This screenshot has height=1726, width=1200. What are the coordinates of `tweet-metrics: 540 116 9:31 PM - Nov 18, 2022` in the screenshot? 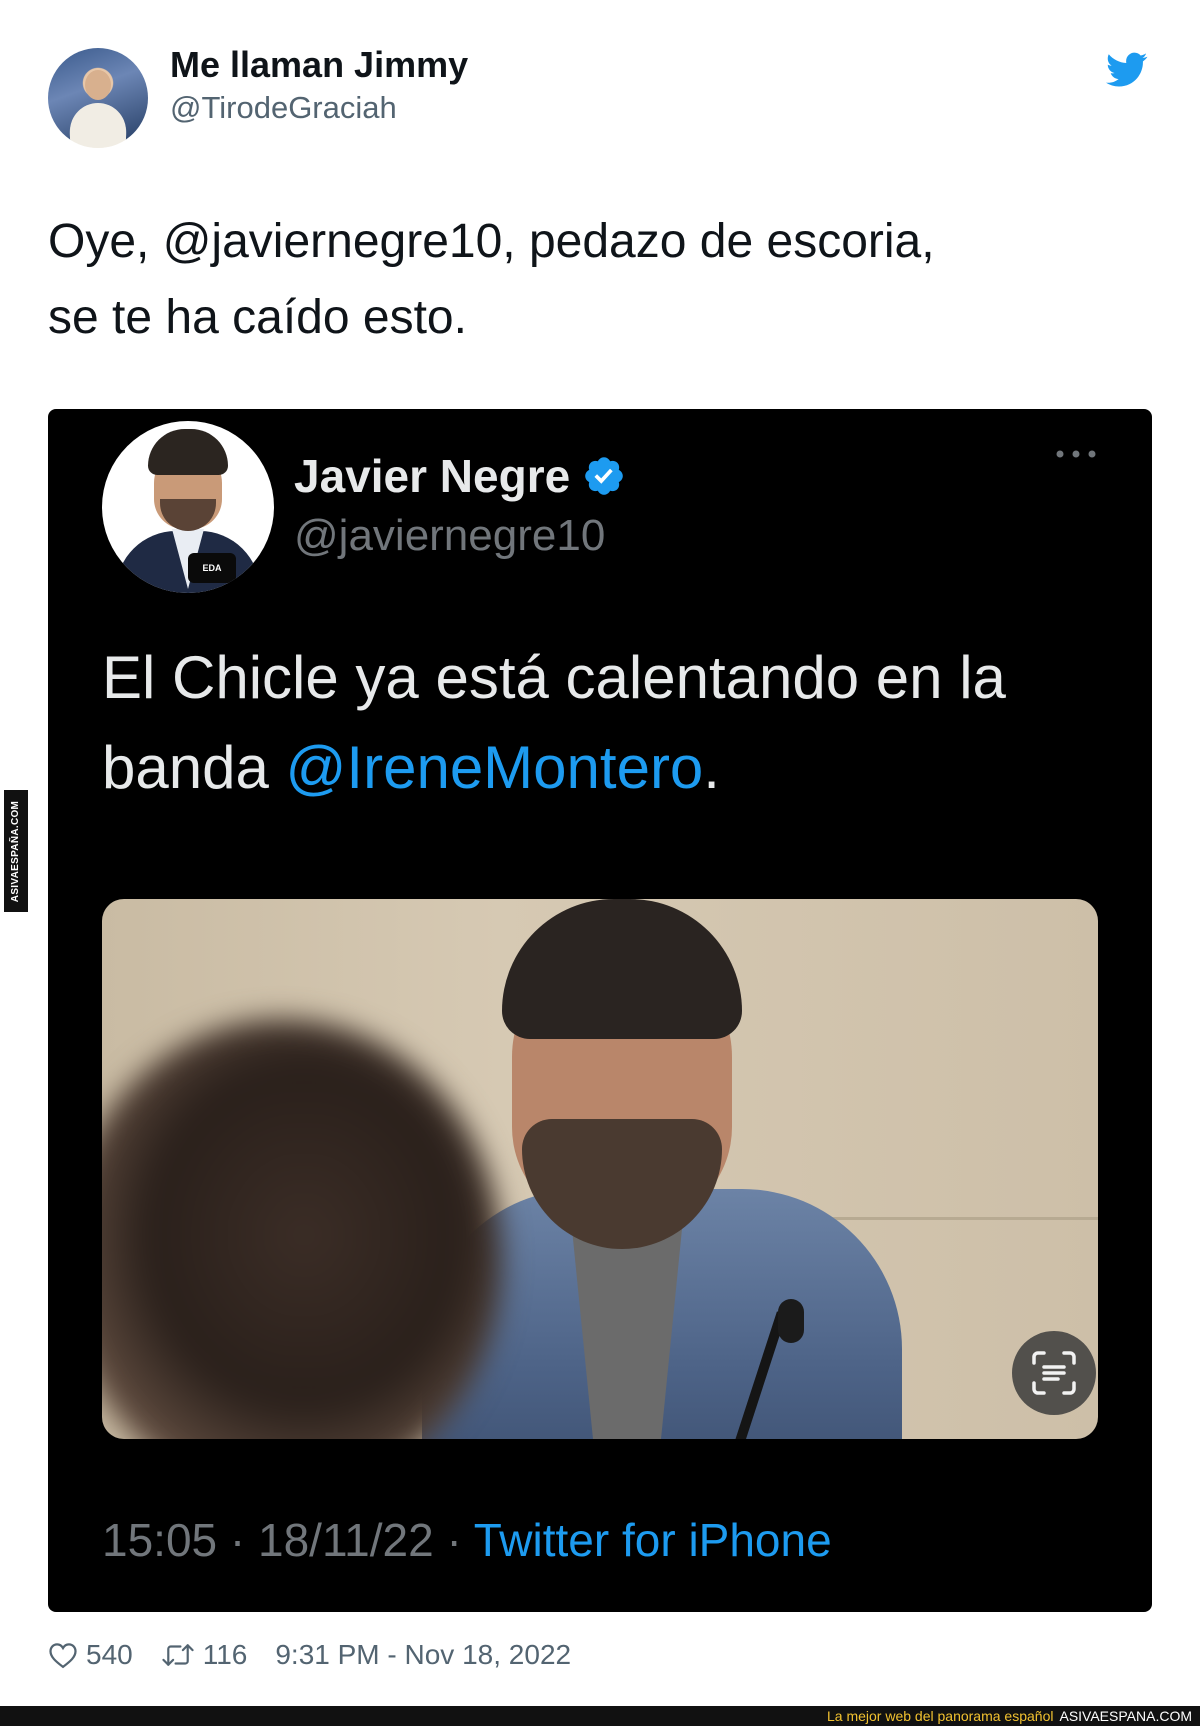 It's located at (309, 1655).